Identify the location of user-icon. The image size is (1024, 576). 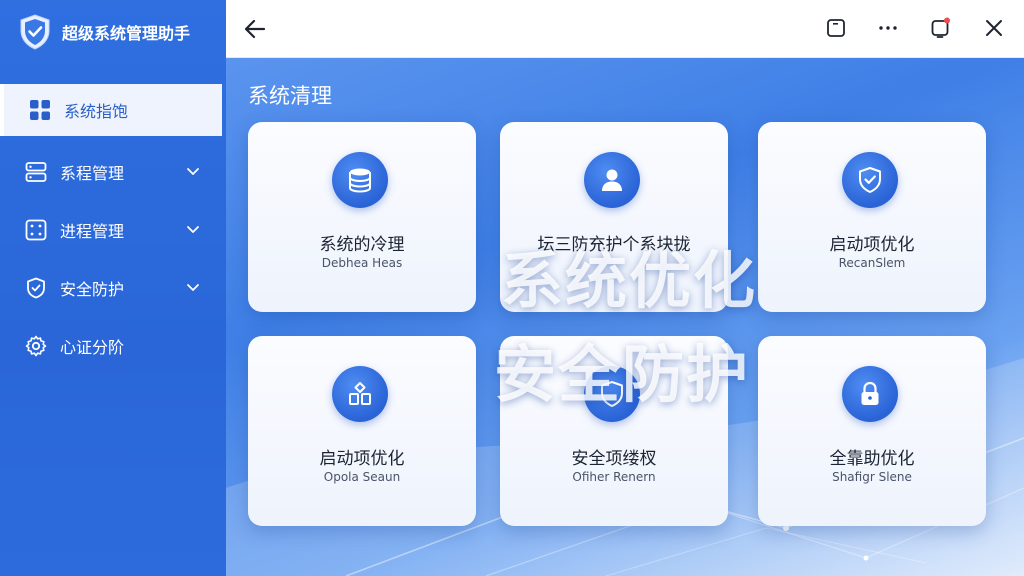
(612, 180).